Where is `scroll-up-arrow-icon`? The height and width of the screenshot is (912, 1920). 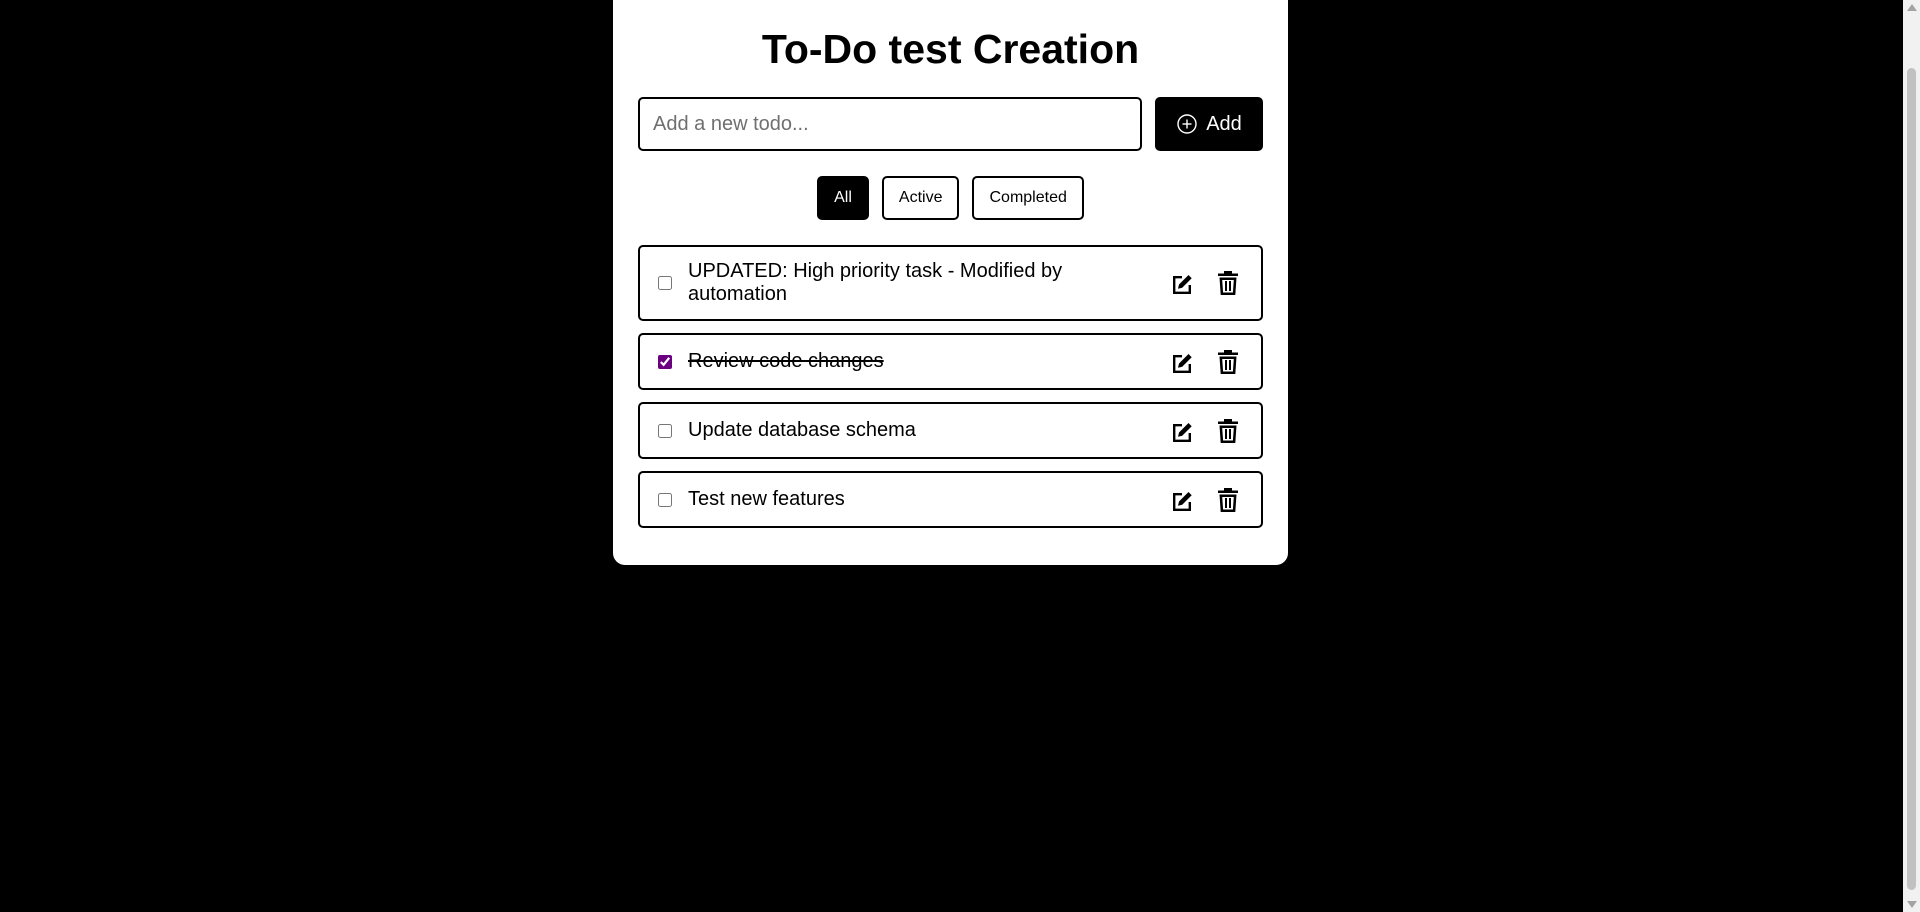
scroll-up-arrow-icon is located at coordinates (1912, 7).